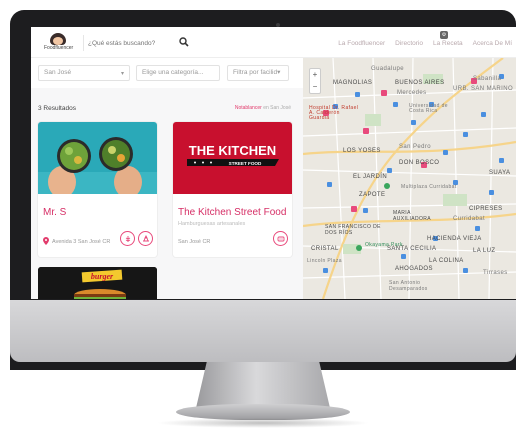  I want to click on map-label: Guadalupe, so click(387, 69).